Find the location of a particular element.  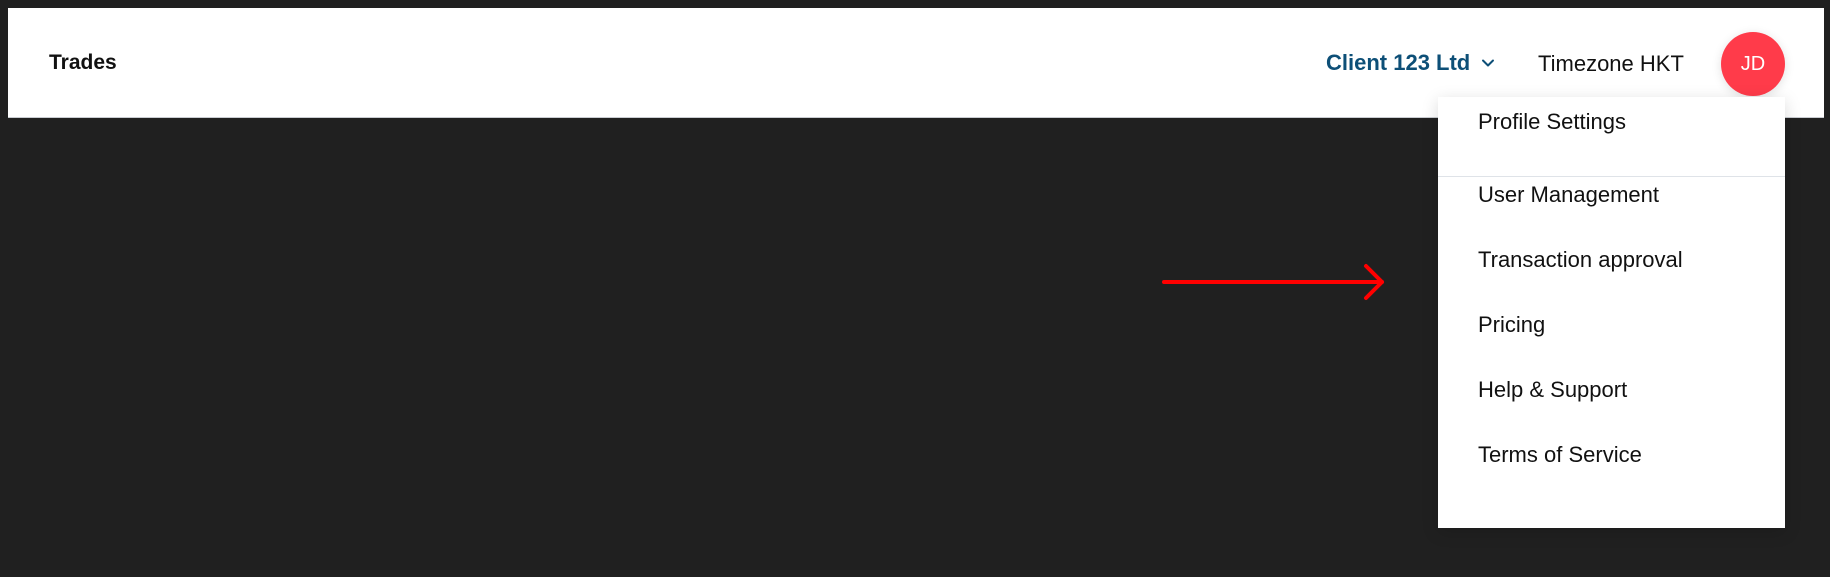

menu-item-user-management: User Management is located at coordinates (1568, 195).